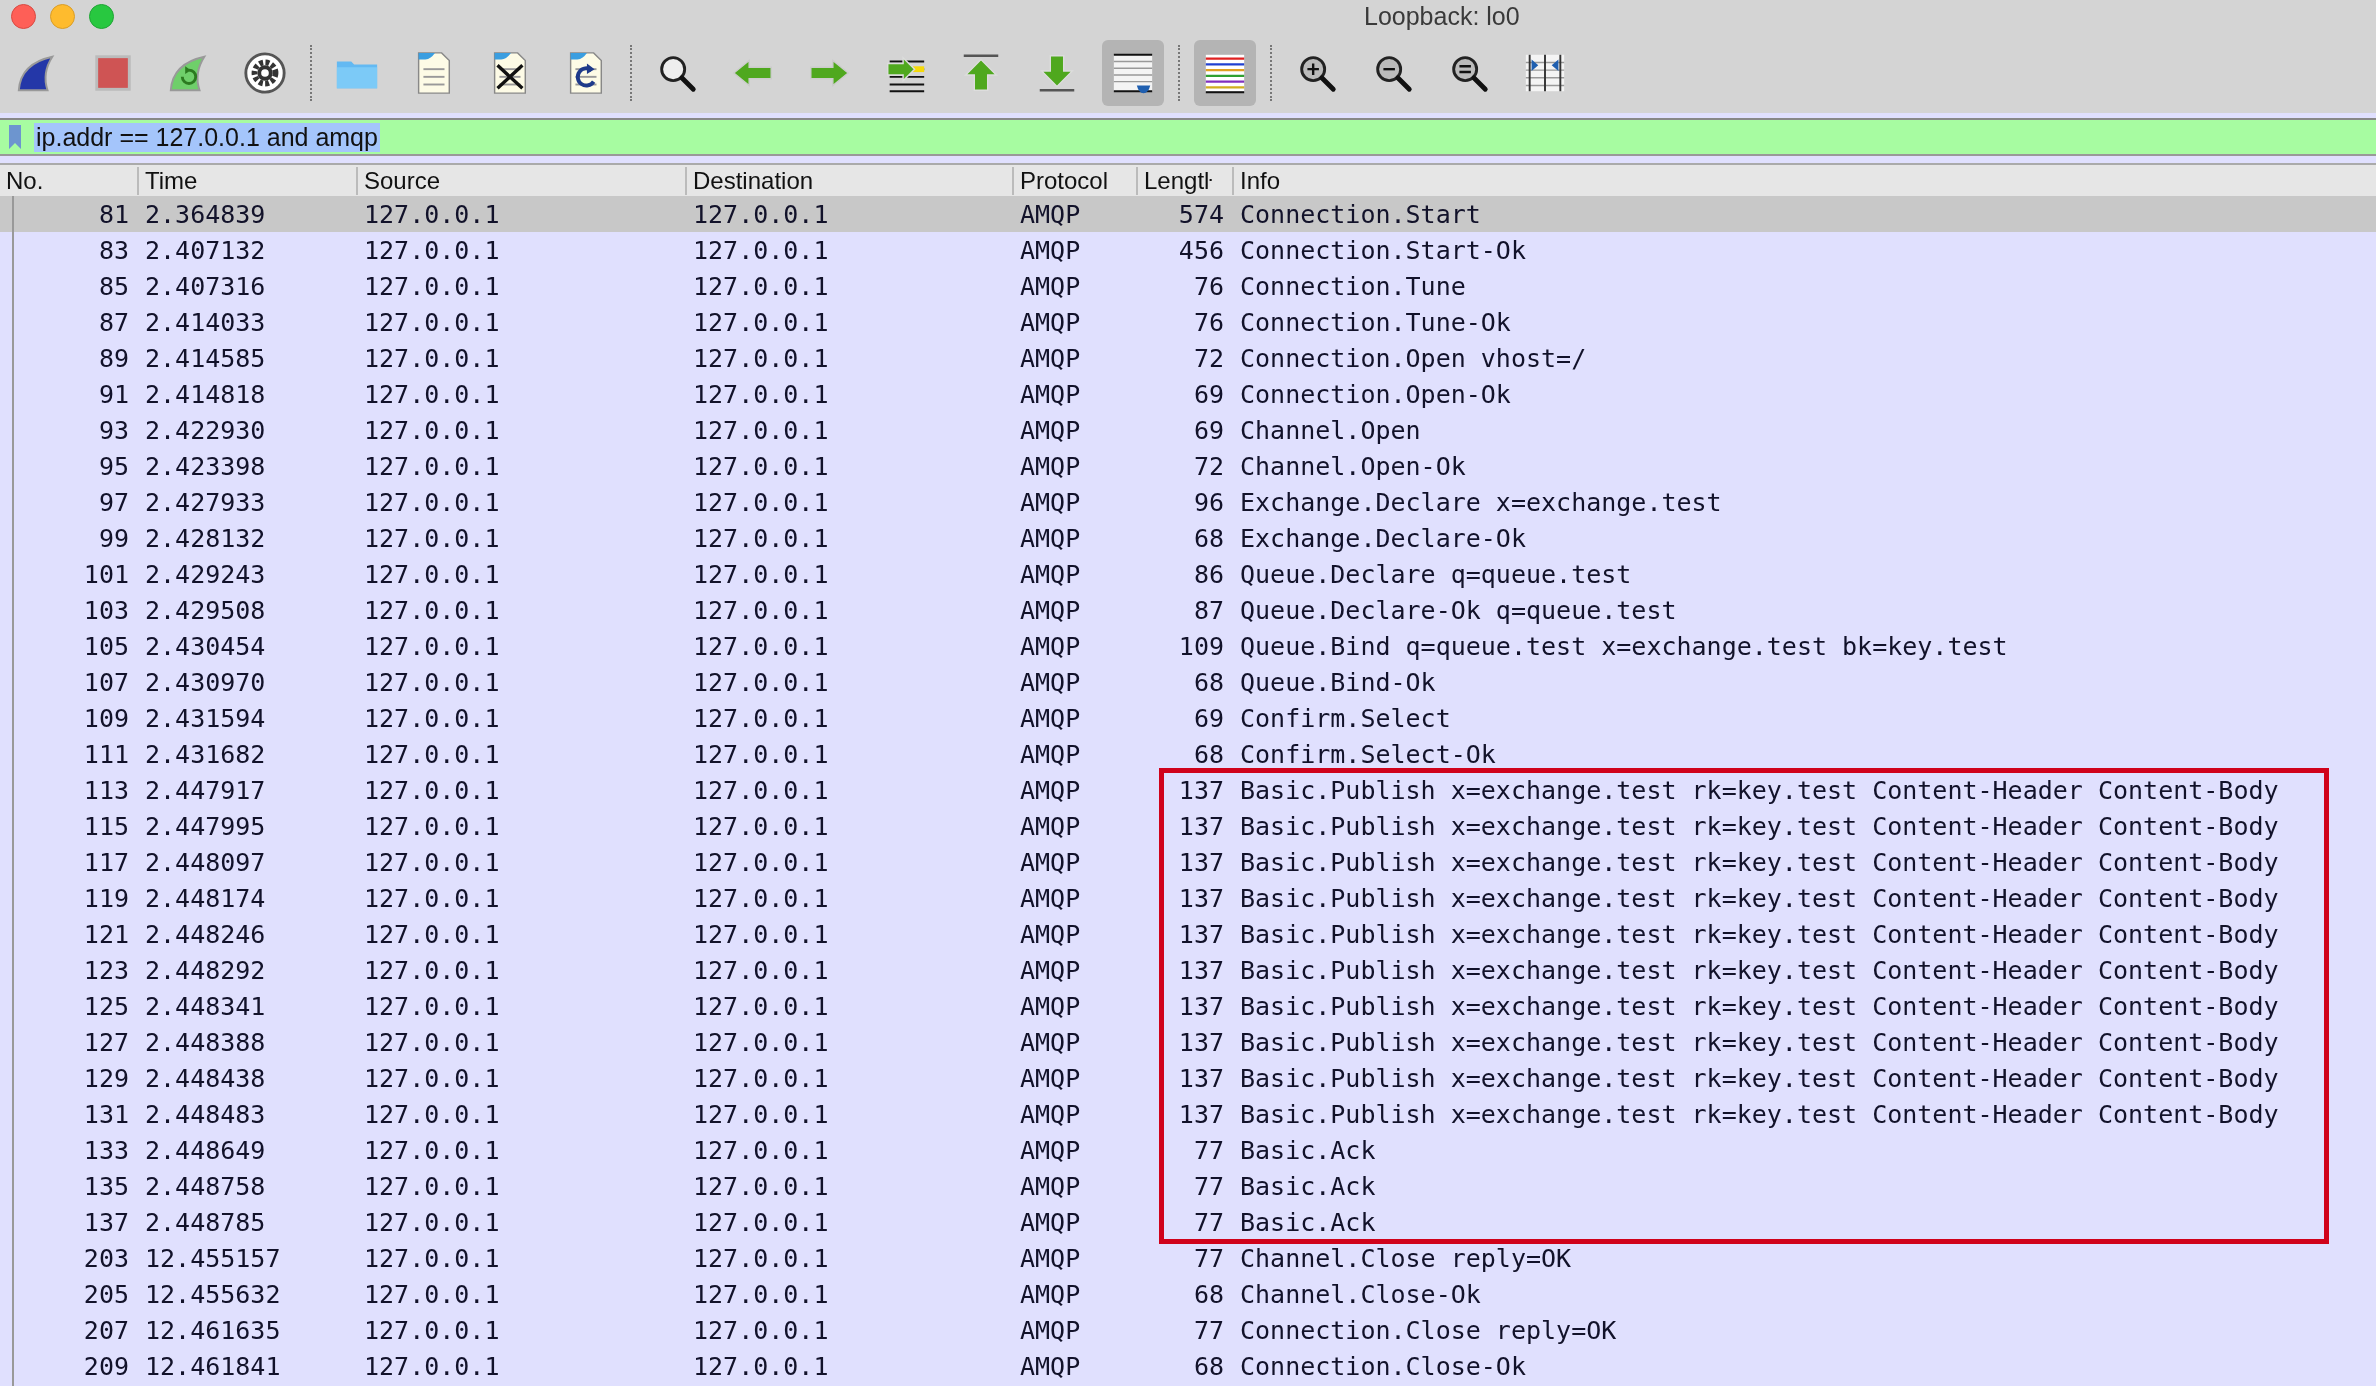 The height and width of the screenshot is (1386, 2376). I want to click on display-filter-field: ip.addr == 127.0.0.1 and amqp, so click(1188, 137).